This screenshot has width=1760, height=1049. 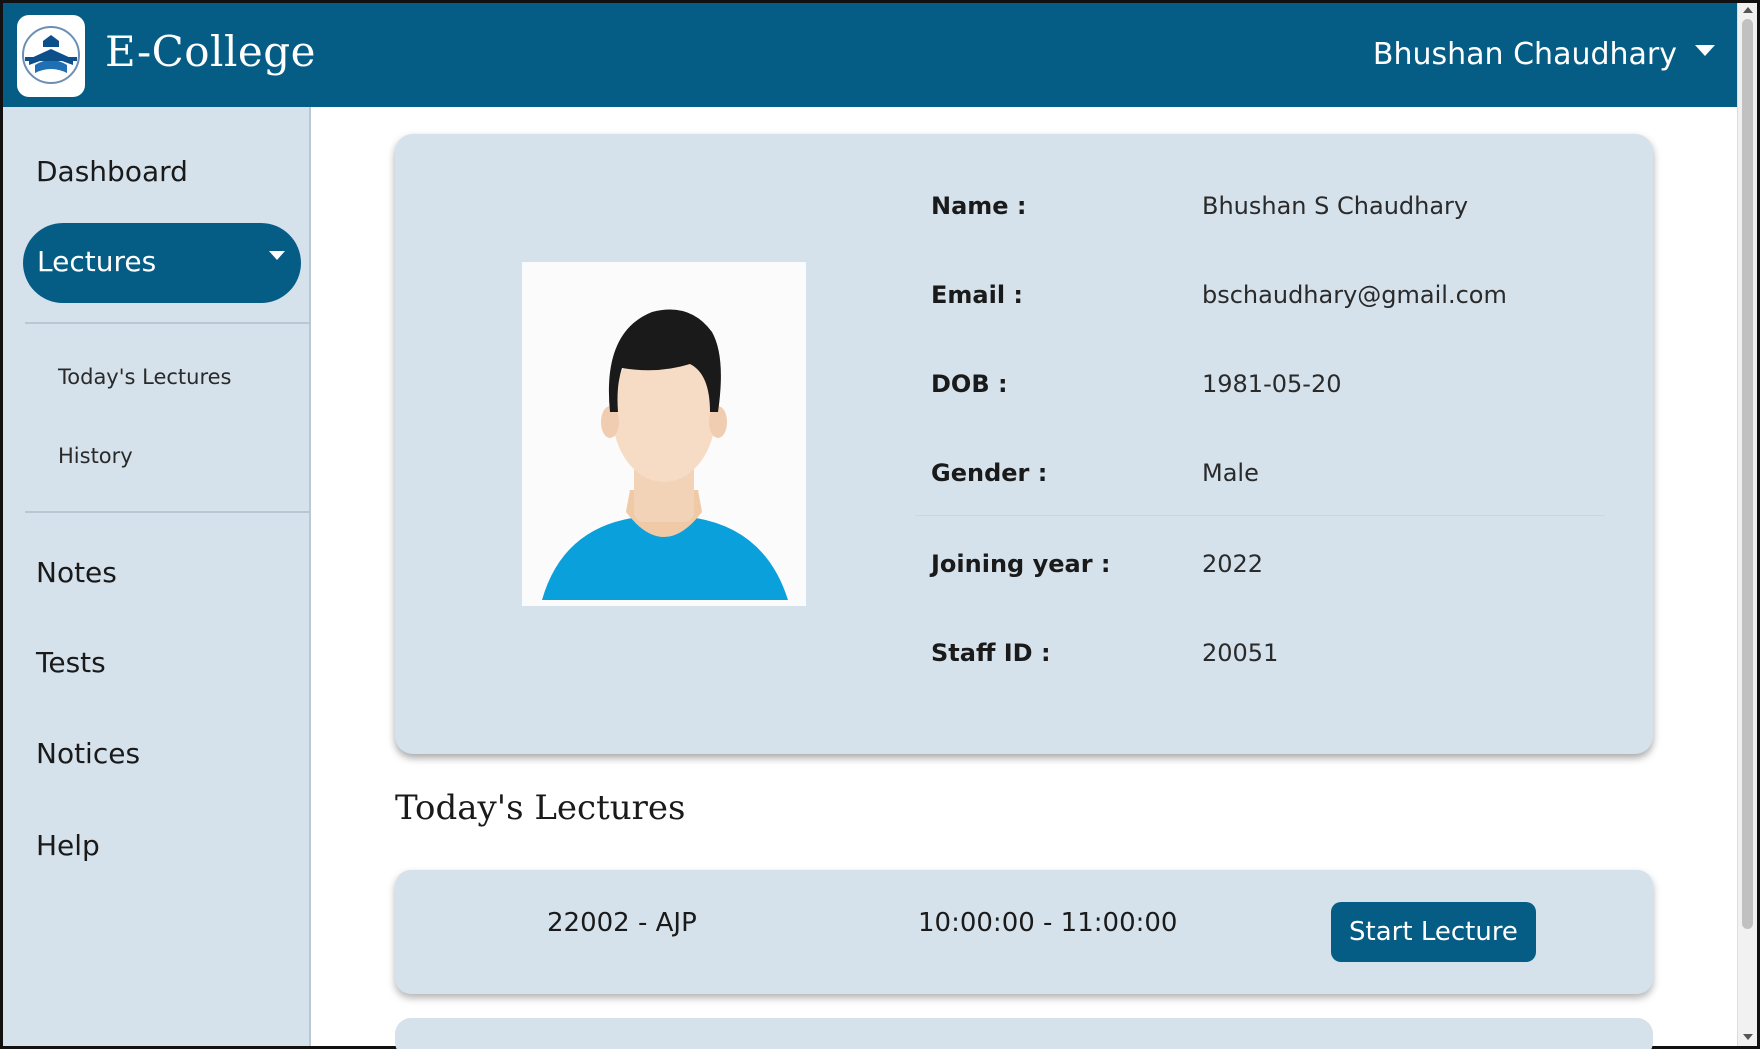 I want to click on scroll-down-icon, so click(x=1748, y=1037).